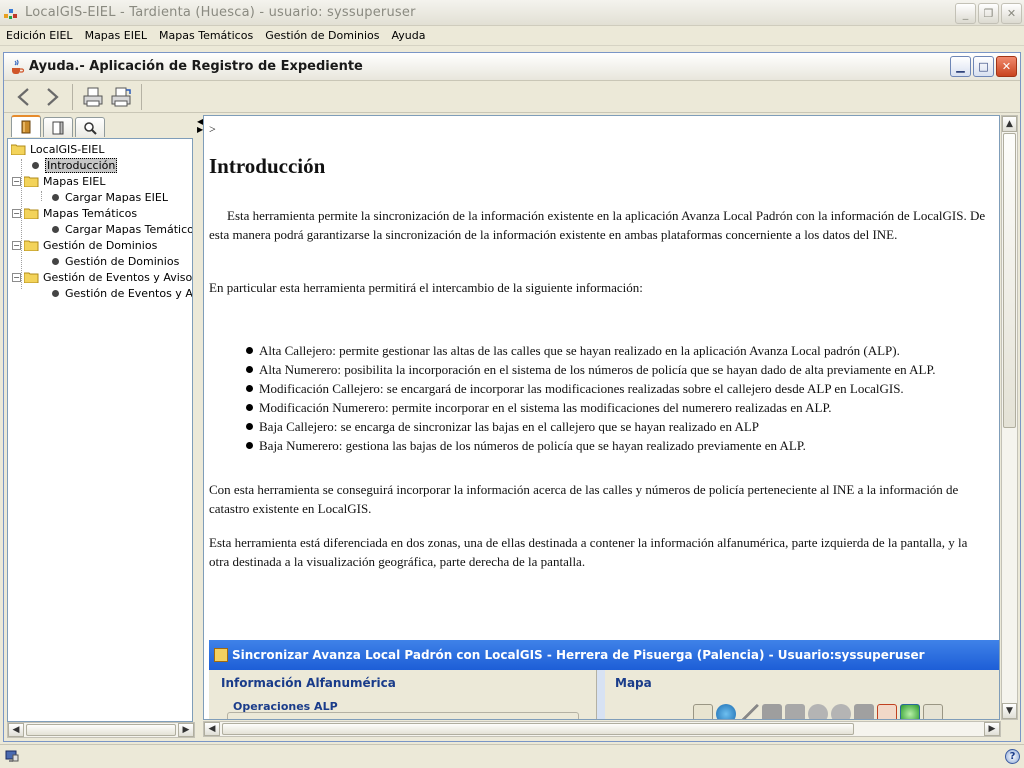 The width and height of the screenshot is (1024, 768). Describe the element at coordinates (512, 756) in the screenshot. I see `status-bar: ?` at that location.